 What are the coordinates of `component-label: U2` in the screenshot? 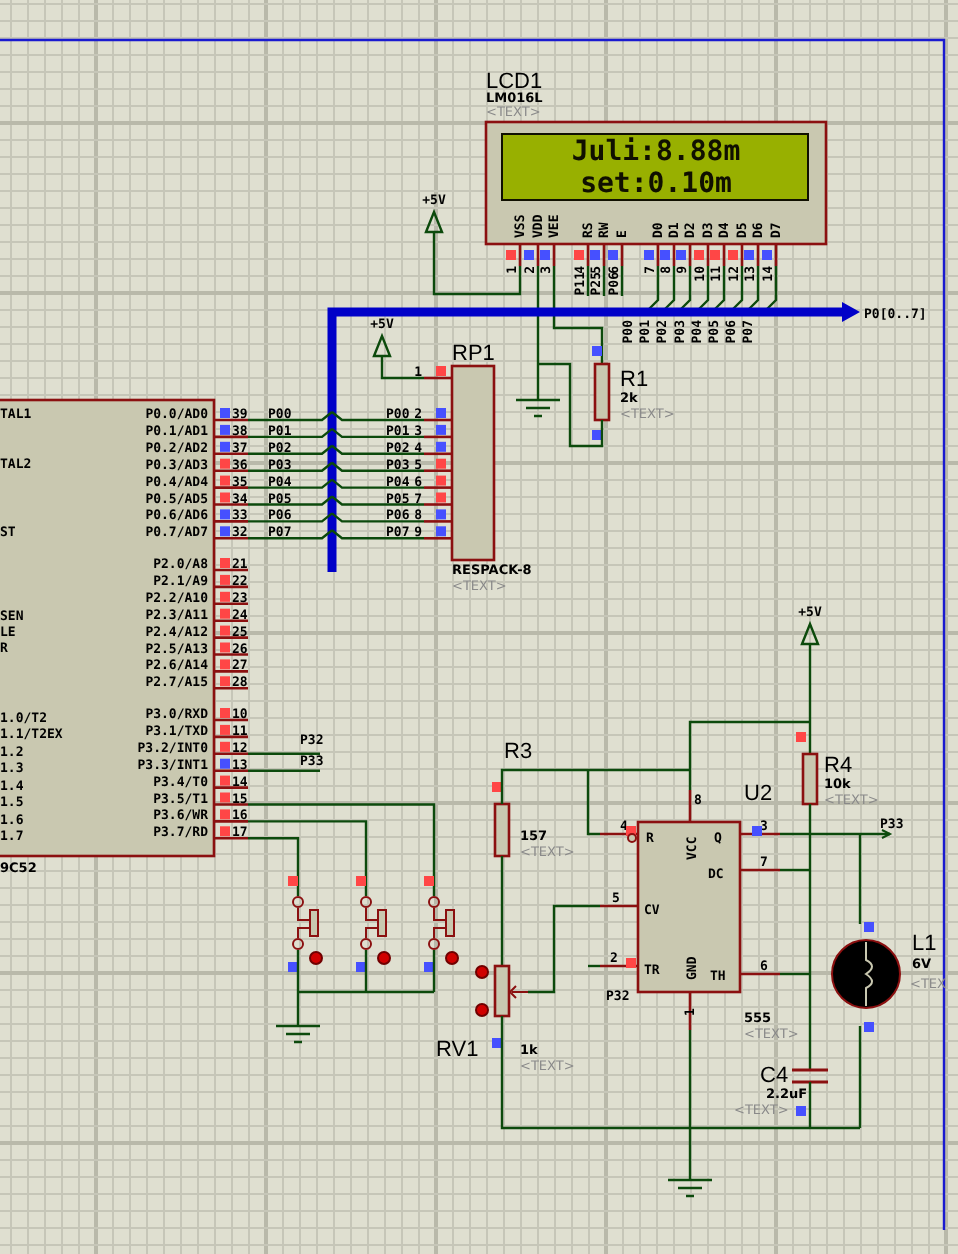 It's located at (758, 794).